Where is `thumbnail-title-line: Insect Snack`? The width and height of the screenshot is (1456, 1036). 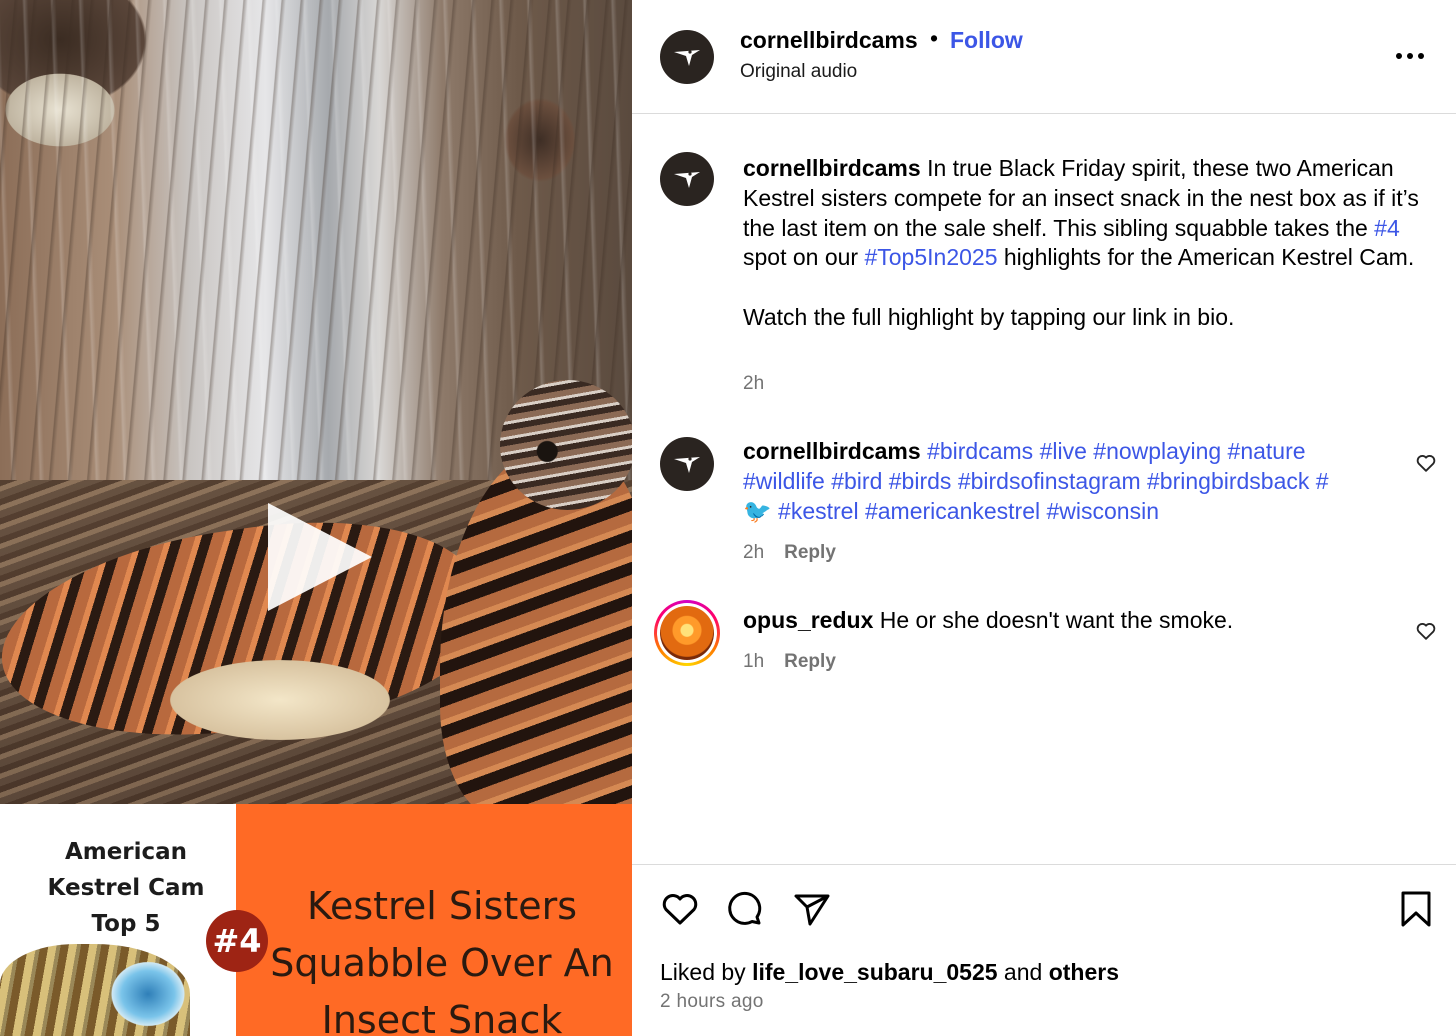 thumbnail-title-line: Insect Snack is located at coordinates (442, 1017).